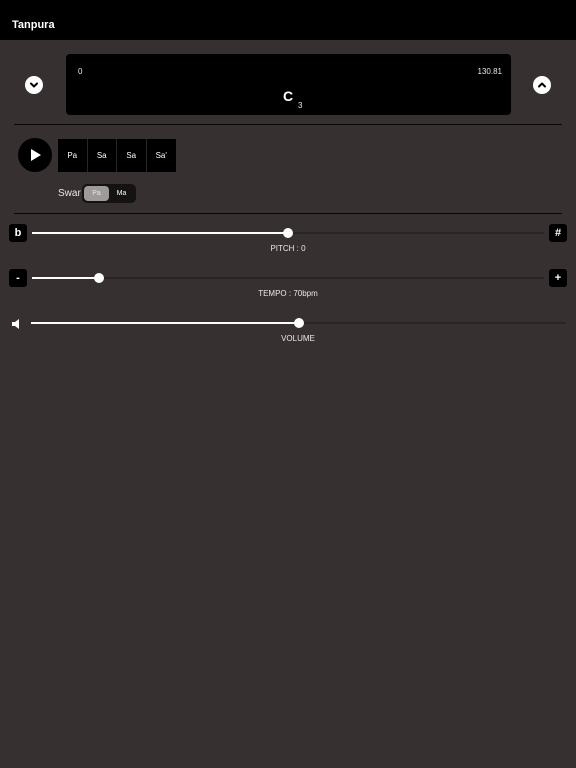 This screenshot has width=576, height=768. I want to click on note-name: C, so click(288, 96).